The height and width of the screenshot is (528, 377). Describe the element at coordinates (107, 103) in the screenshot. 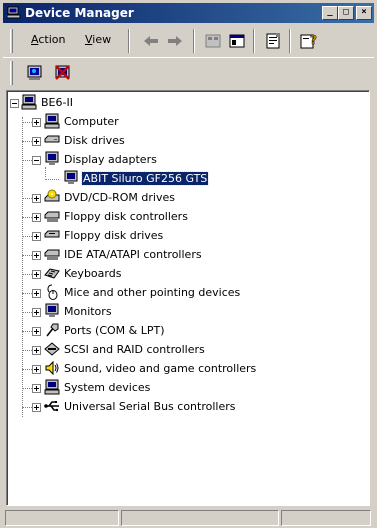

I see `tree-root-row: BE6-II` at that location.